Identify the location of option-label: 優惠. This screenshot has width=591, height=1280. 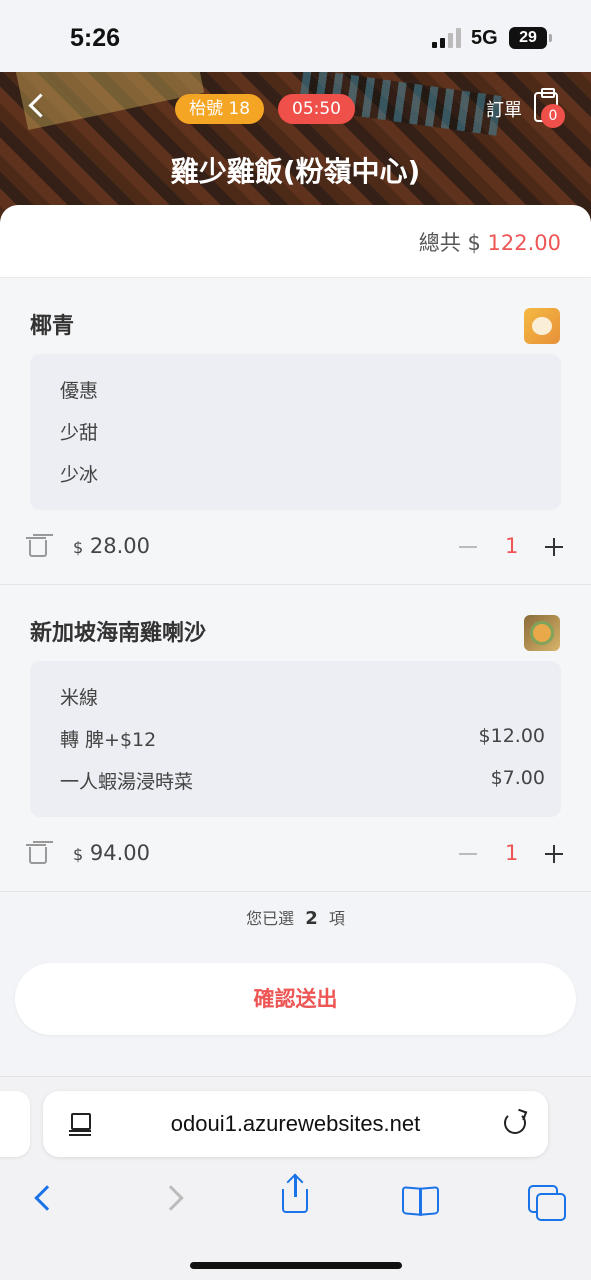
(79, 391).